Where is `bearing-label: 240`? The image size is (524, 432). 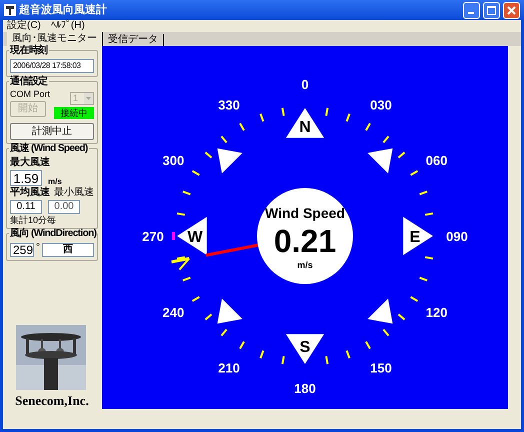
bearing-label: 240 is located at coordinates (173, 312).